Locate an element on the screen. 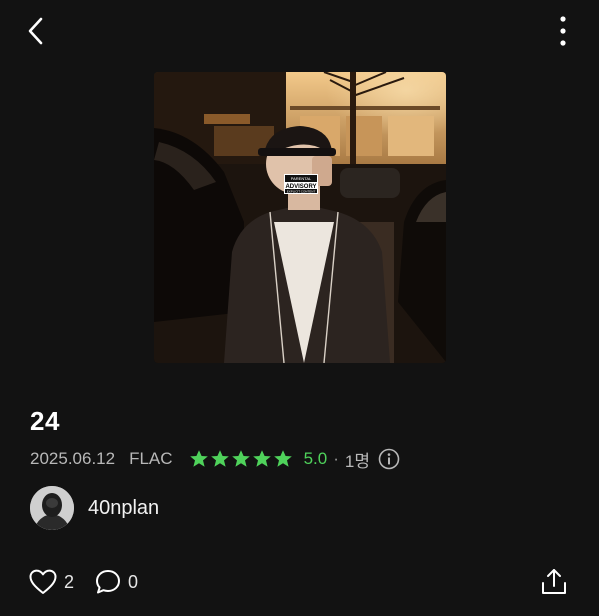  more-options-button is located at coordinates (563, 31).